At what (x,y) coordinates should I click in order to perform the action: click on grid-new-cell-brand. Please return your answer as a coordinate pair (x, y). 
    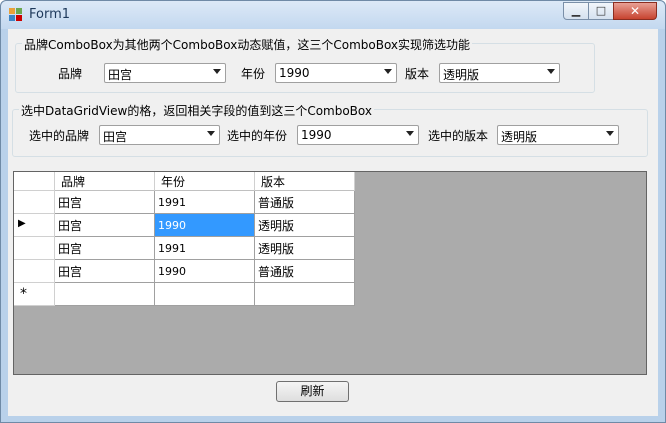
    Looking at the image, I should click on (105, 294).